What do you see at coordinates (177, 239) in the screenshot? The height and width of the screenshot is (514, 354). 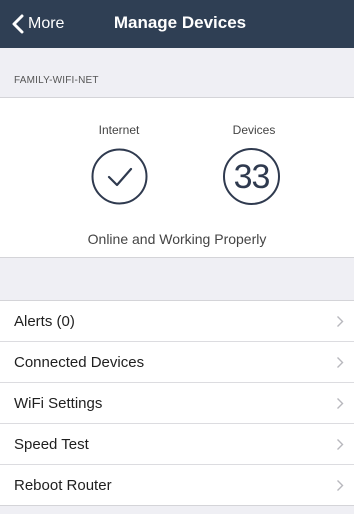 I see `connection-status-text: Online and Working Properly` at bounding box center [177, 239].